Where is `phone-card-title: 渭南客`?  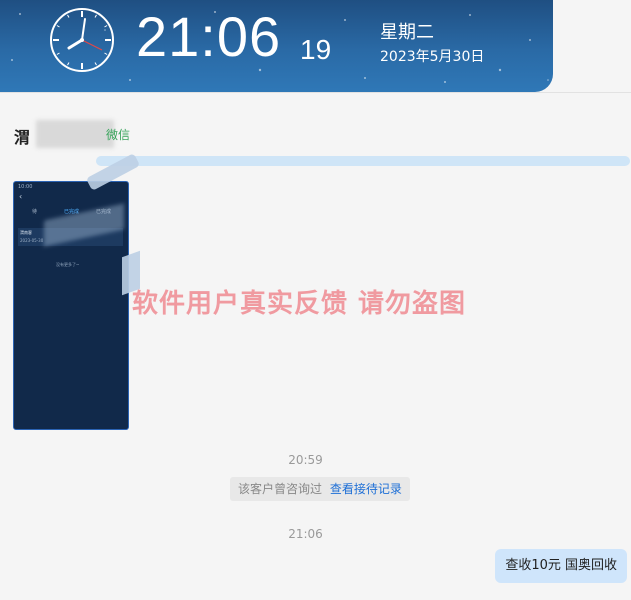 phone-card-title: 渭南客 is located at coordinates (26, 232).